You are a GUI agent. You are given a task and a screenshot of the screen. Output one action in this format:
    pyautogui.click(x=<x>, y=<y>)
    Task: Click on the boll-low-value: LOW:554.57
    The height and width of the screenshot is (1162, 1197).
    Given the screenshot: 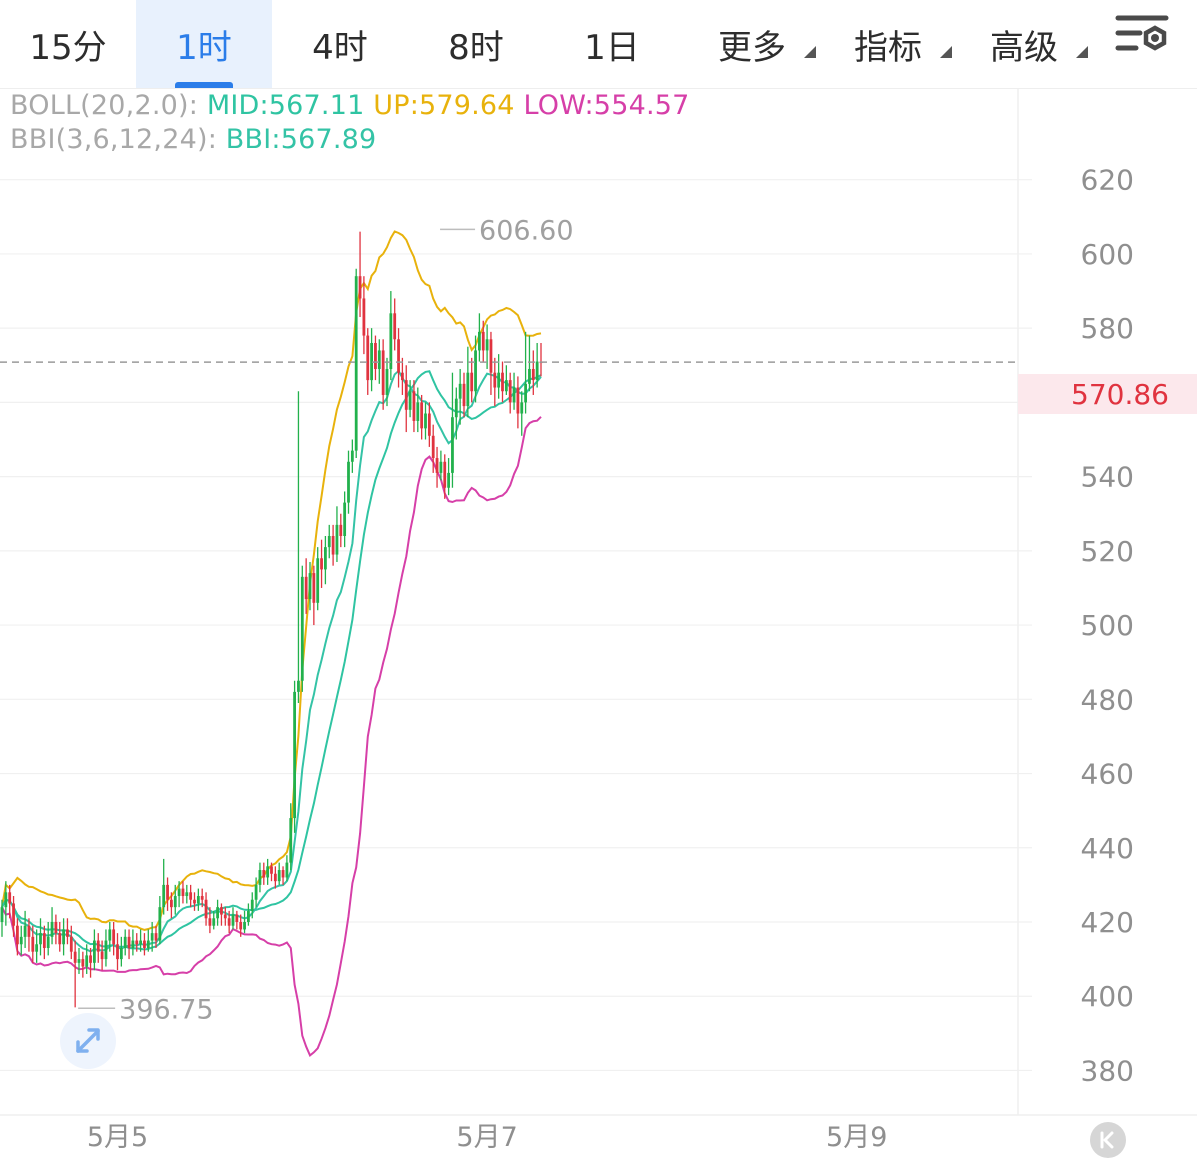 What is the action you would take?
    pyautogui.click(x=606, y=105)
    